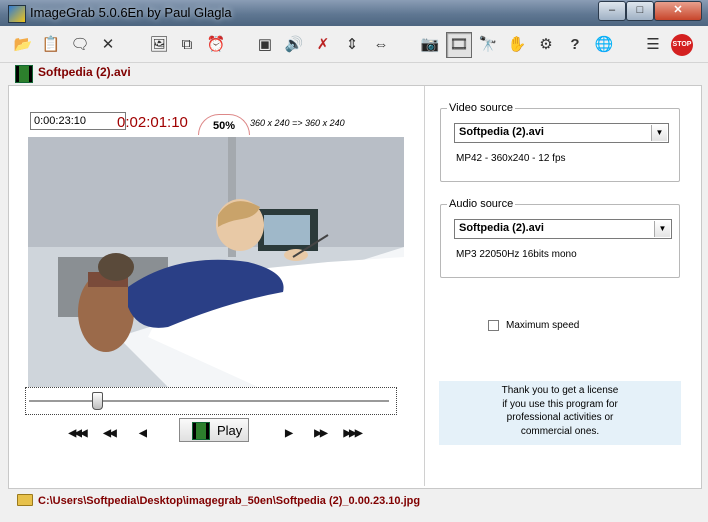  I want to click on open-button: 📂, so click(23, 45).